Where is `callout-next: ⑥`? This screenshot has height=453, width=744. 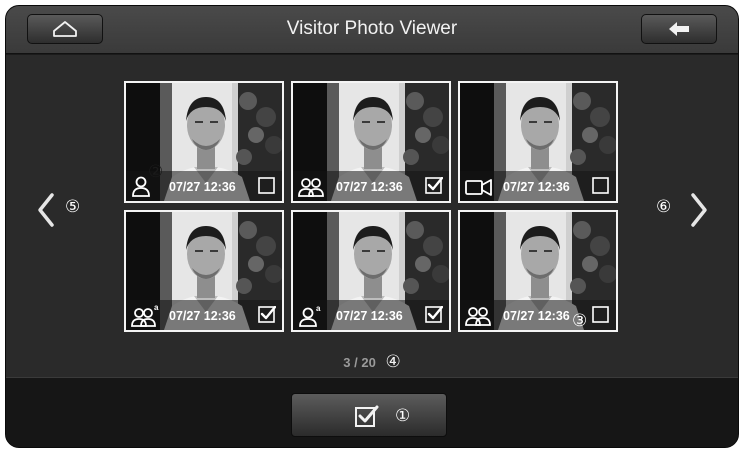 callout-next: ⑥ is located at coordinates (664, 206).